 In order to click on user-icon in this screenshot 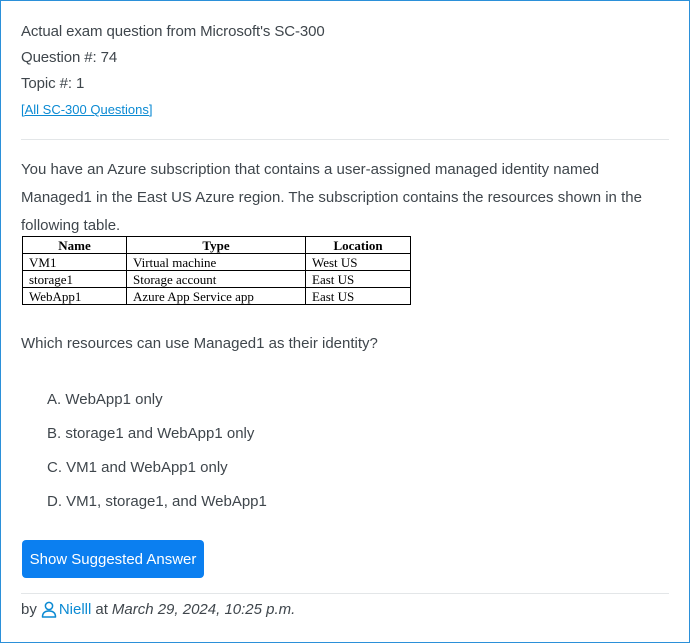, I will do `click(49, 609)`.